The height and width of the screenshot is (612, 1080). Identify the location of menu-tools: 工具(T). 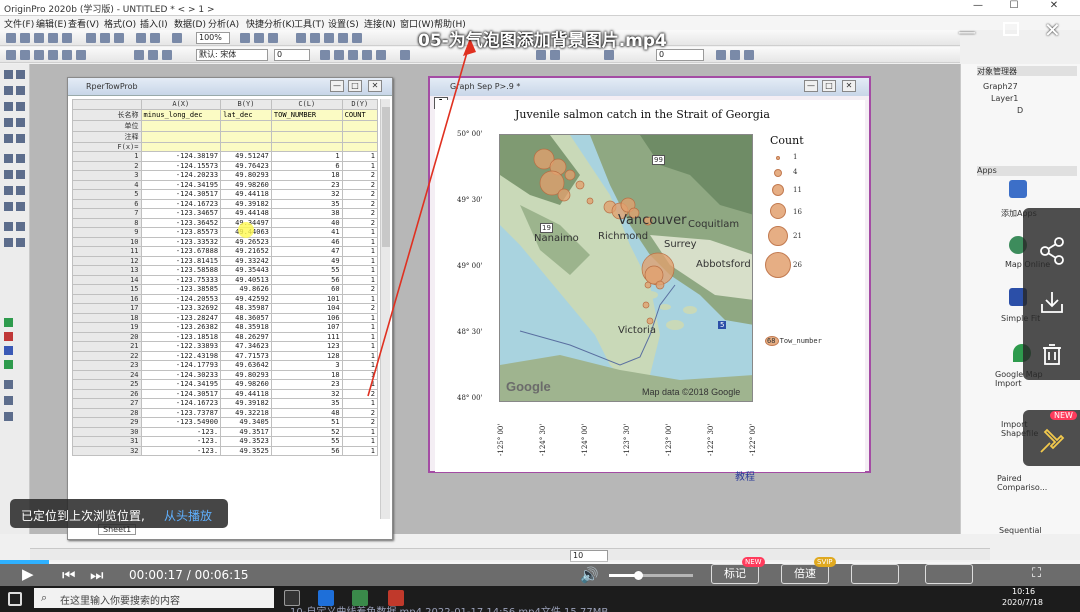
(309, 23).